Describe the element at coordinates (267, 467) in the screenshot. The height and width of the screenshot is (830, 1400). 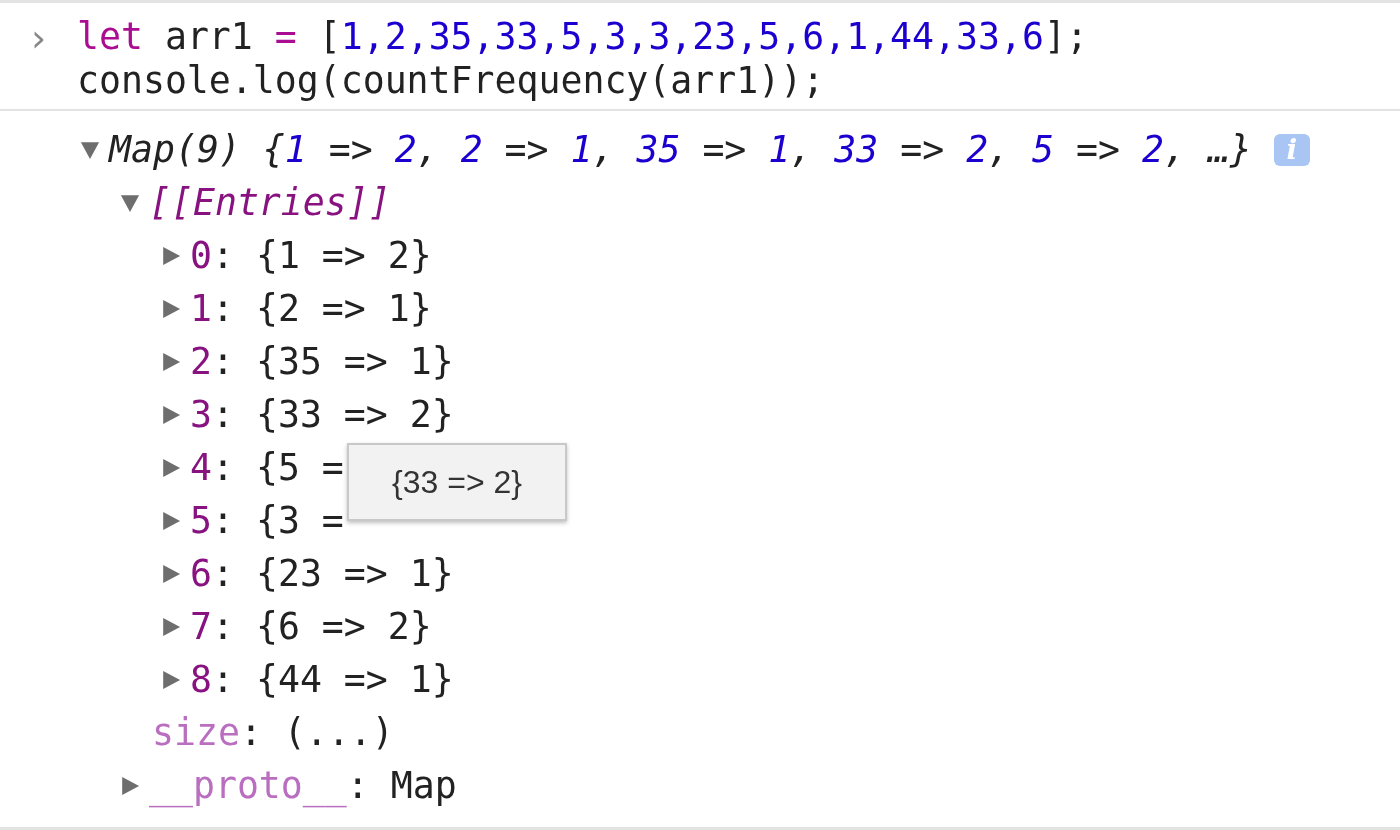
I see `entry-label: 4: {5 =` at that location.